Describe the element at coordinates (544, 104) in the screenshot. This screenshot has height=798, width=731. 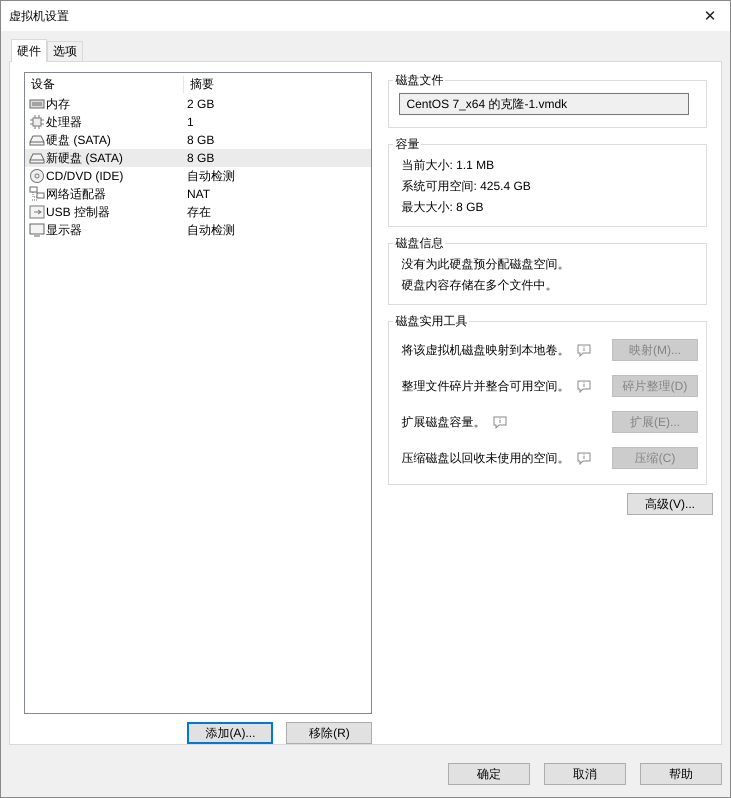
I see `file-path-field: CentOS 7_x64 的克隆-1.vmdk` at that location.